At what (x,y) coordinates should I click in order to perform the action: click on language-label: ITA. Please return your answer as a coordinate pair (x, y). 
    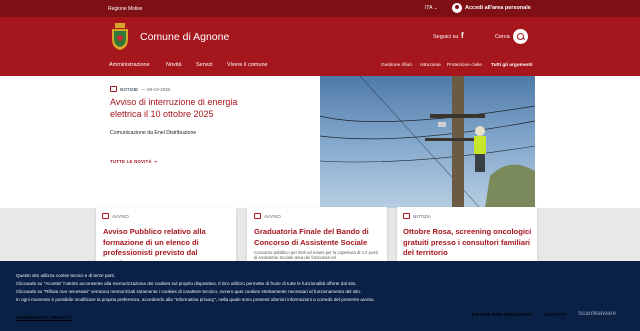
    Looking at the image, I should click on (429, 8).